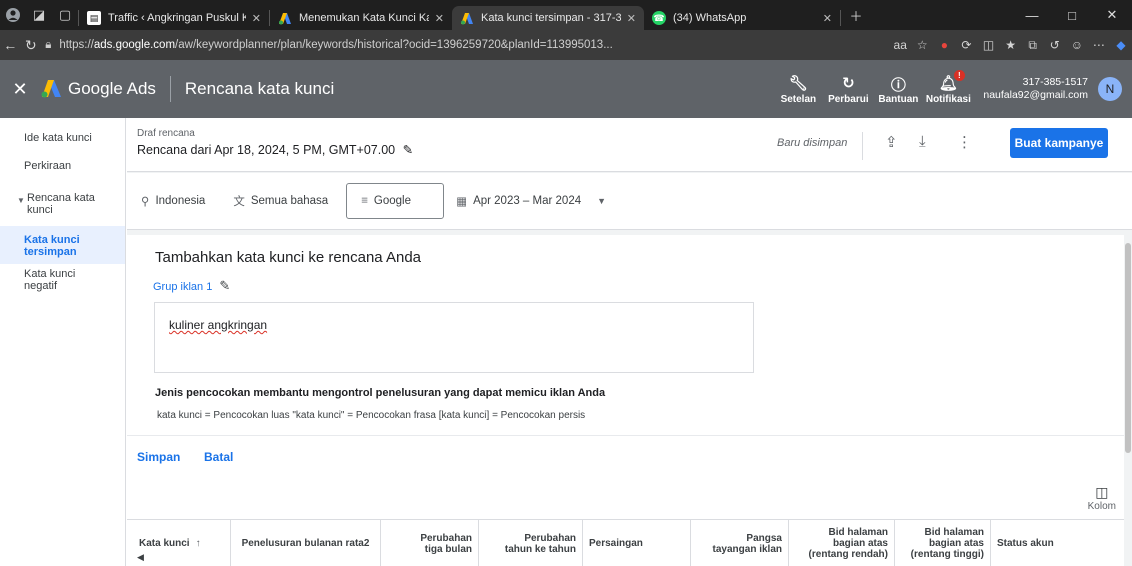 This screenshot has width=1132, height=566. Describe the element at coordinates (964, 142) in the screenshot. I see `more-vert-icon: ⋮` at that location.